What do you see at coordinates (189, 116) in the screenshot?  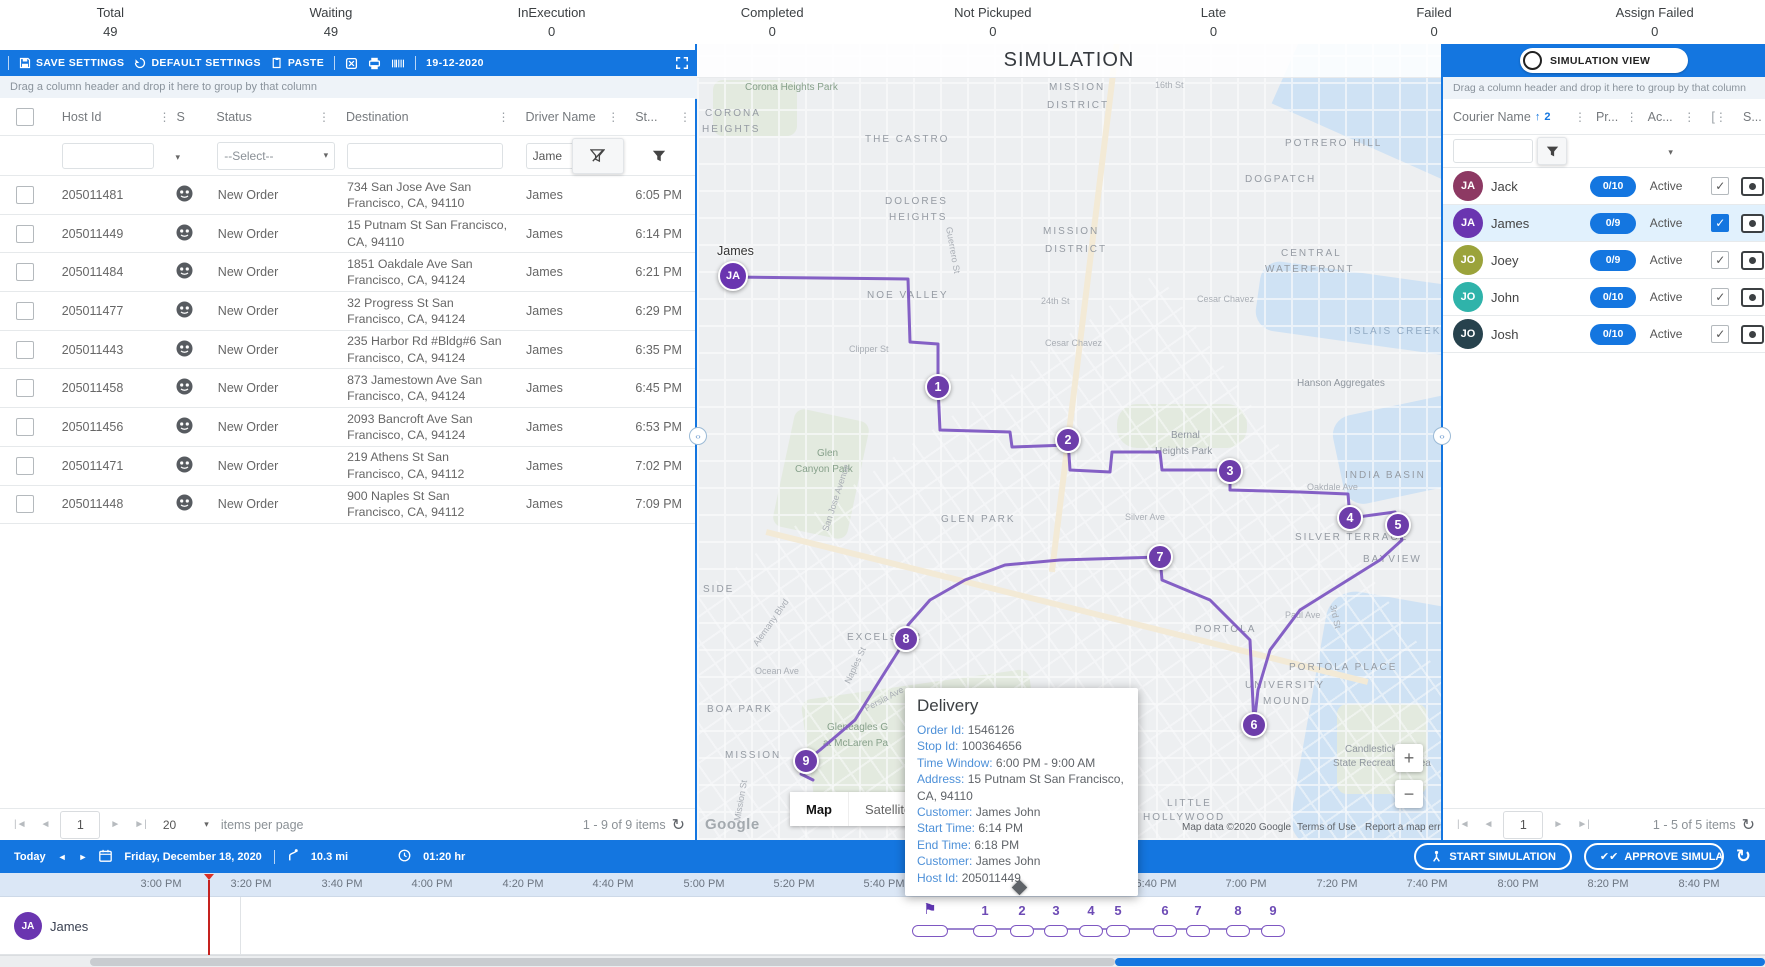 I see `column-header-s: S` at bounding box center [189, 116].